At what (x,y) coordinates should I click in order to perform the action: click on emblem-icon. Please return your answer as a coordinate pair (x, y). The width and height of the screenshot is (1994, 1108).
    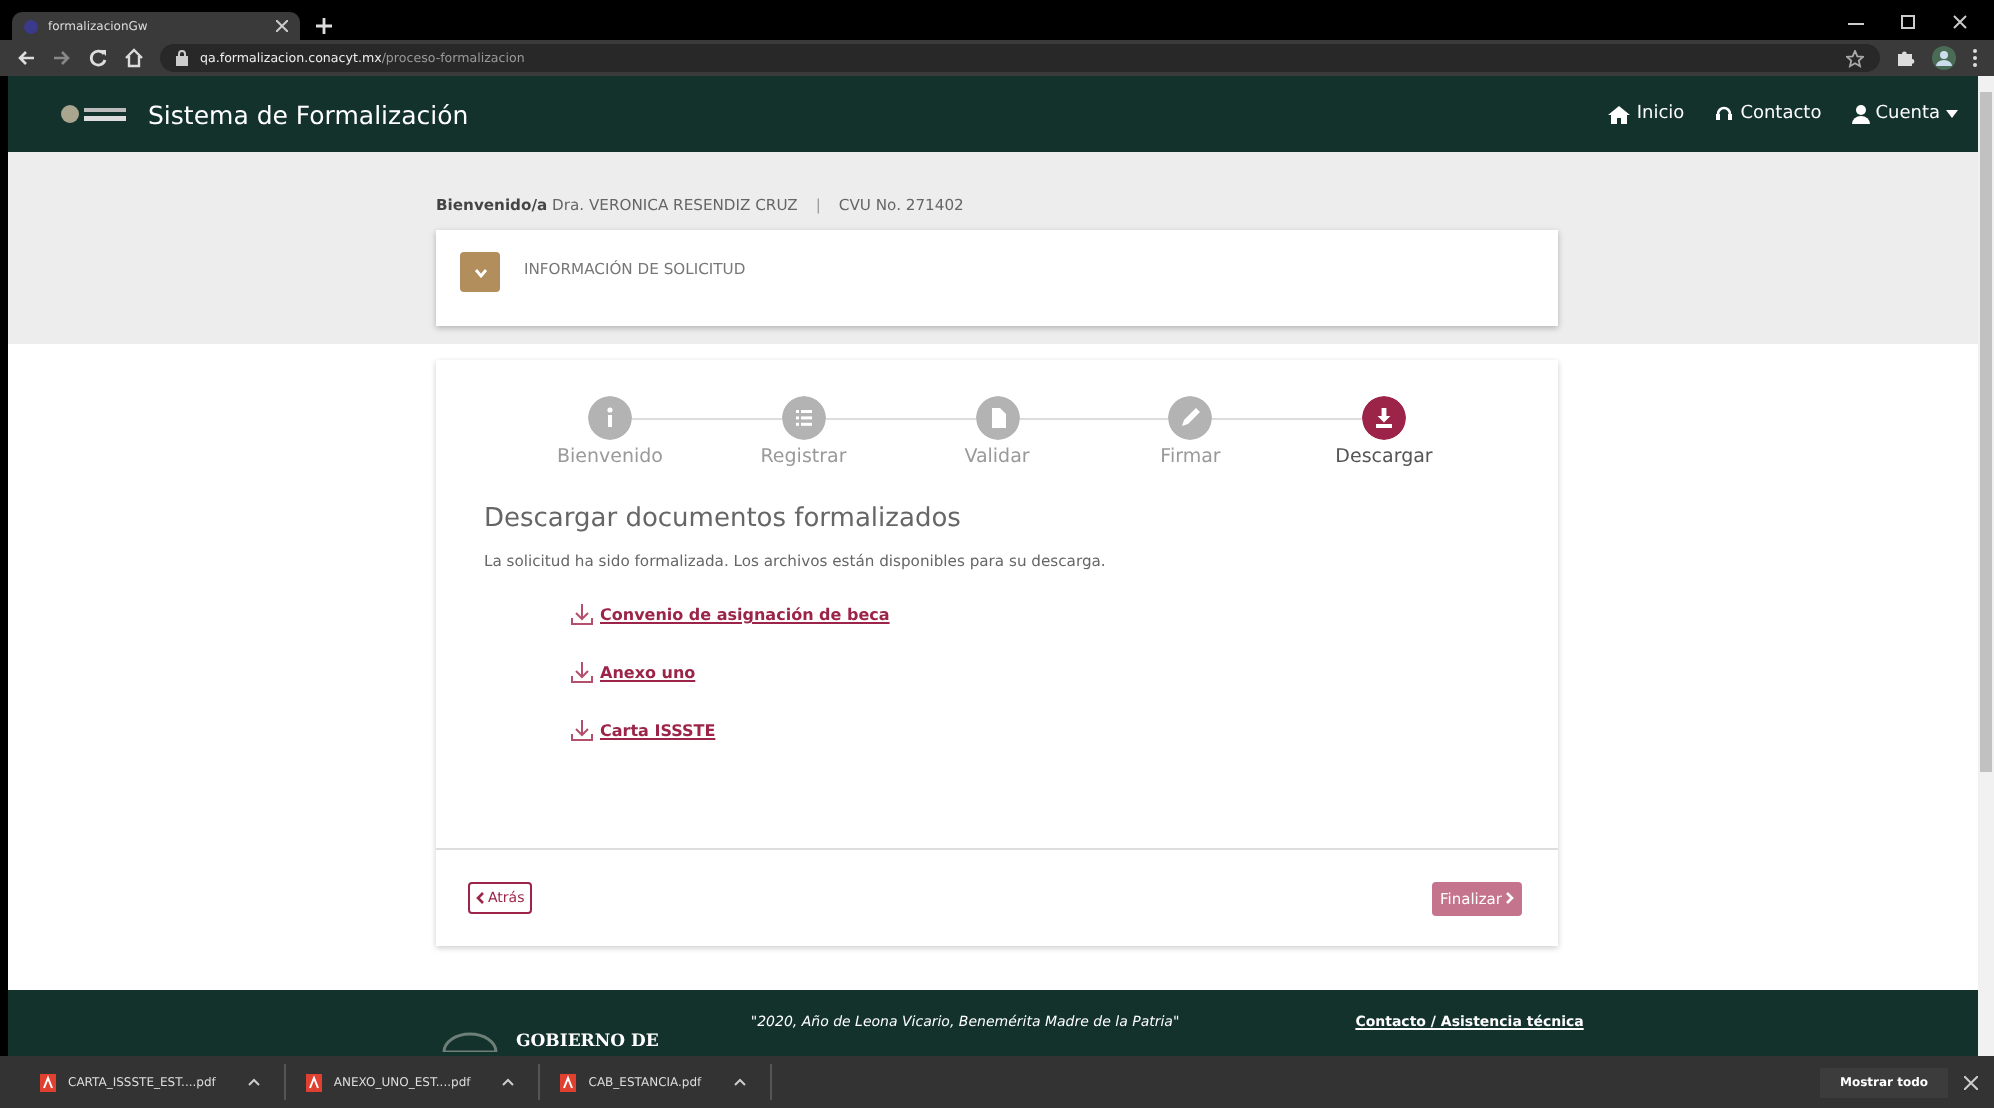
    Looking at the image, I should click on (470, 1042).